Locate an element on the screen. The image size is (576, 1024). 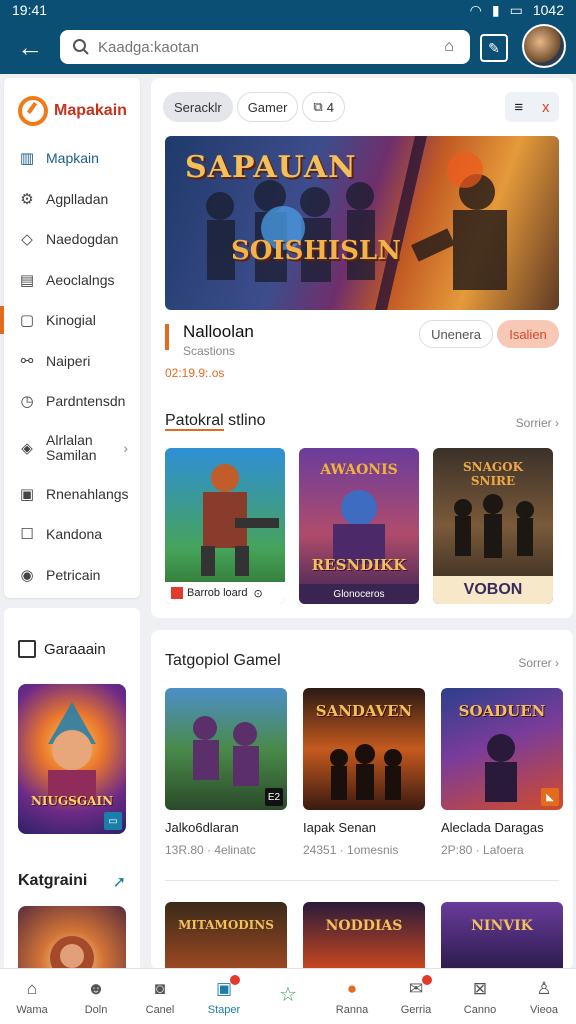
game-caption: Glonoceros is located at coordinates (359, 594).